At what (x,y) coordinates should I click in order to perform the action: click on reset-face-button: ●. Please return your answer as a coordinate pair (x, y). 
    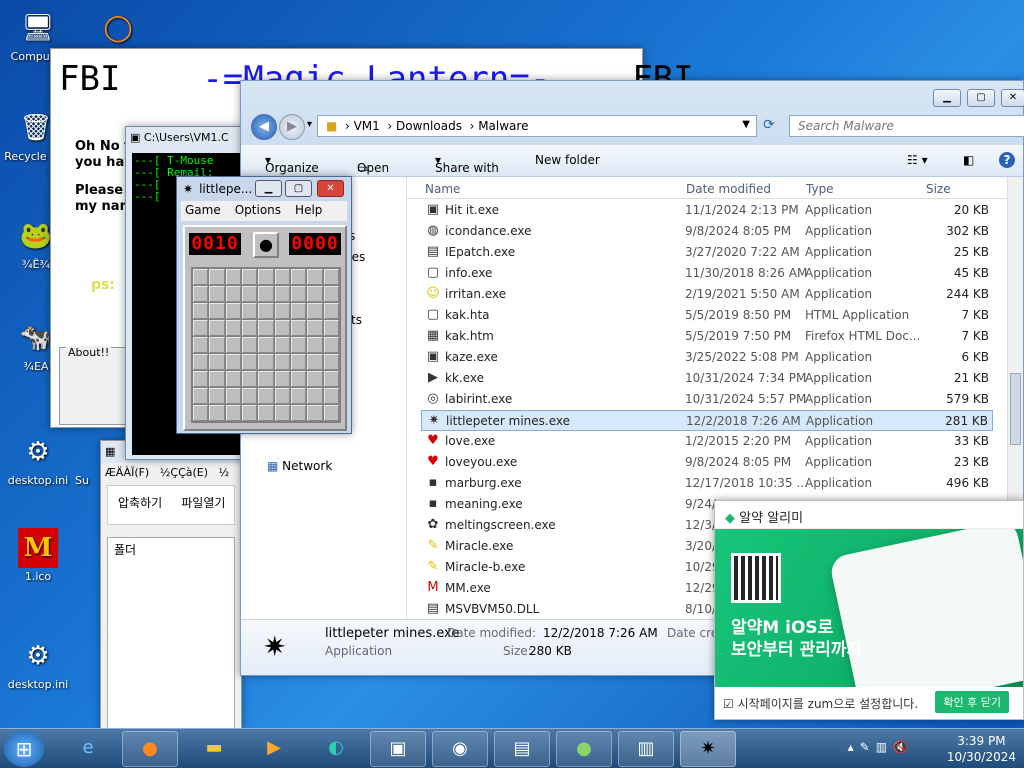
    Looking at the image, I should click on (266, 245).